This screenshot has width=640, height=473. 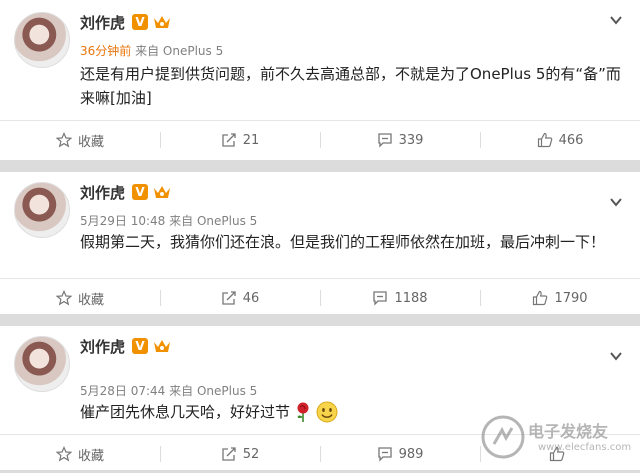 I want to click on post-text: 假期第二天，我猜你们还在浪。但是我们的工程师依然在加班，最后冲刺一下！, so click(x=352, y=242).